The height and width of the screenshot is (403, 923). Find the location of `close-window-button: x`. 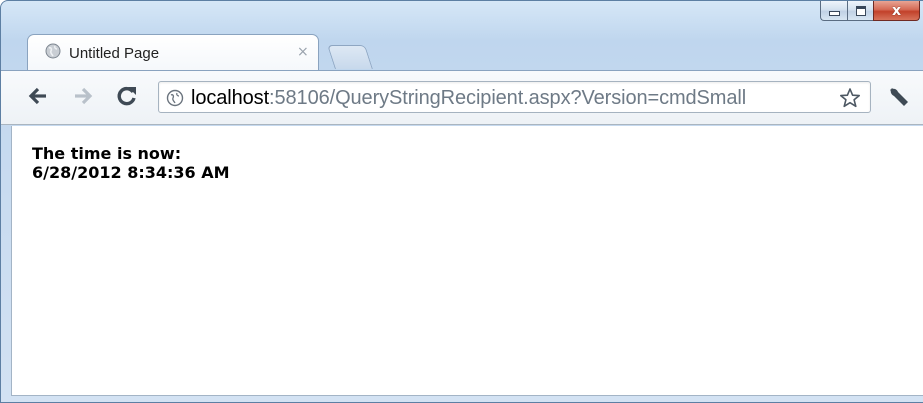

close-window-button: x is located at coordinates (896, 11).